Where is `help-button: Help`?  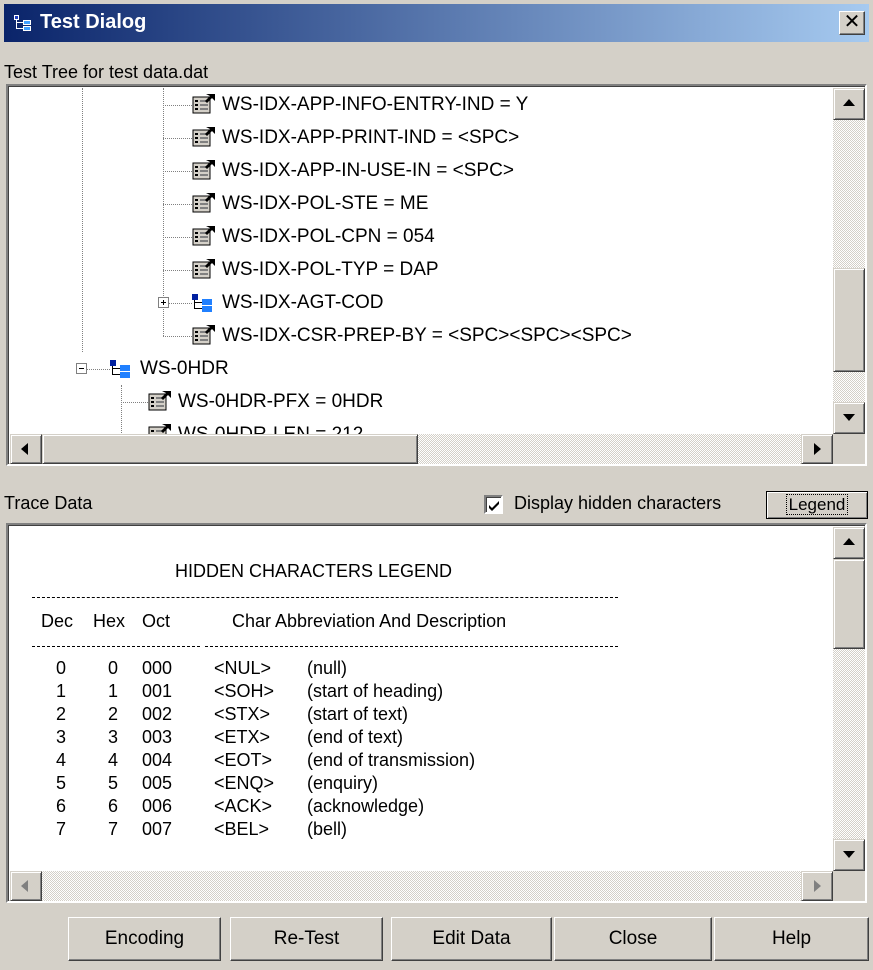
help-button: Help is located at coordinates (791, 939).